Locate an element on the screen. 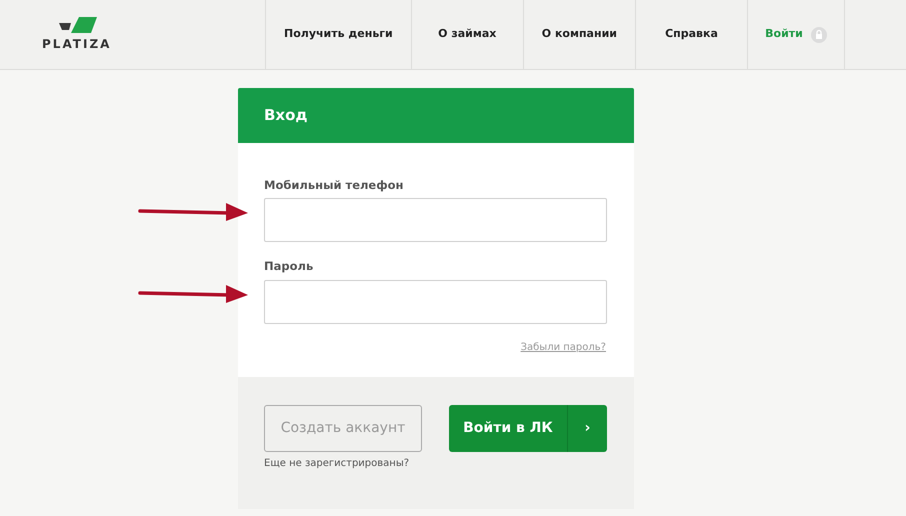  logo-text: PLATIZA is located at coordinates (77, 44).